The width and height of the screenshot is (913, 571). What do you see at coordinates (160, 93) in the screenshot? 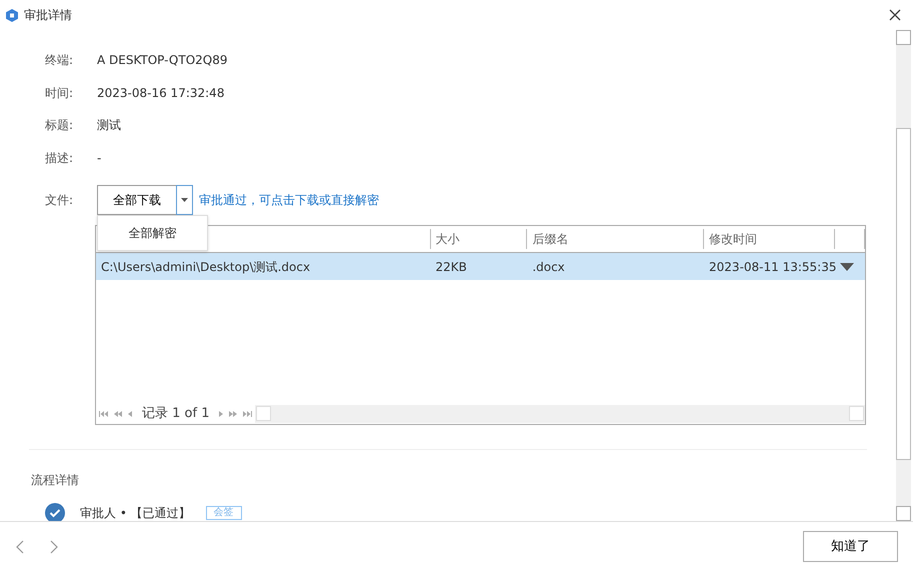
I see `field-value: 2023-08-16 17:32:48` at bounding box center [160, 93].